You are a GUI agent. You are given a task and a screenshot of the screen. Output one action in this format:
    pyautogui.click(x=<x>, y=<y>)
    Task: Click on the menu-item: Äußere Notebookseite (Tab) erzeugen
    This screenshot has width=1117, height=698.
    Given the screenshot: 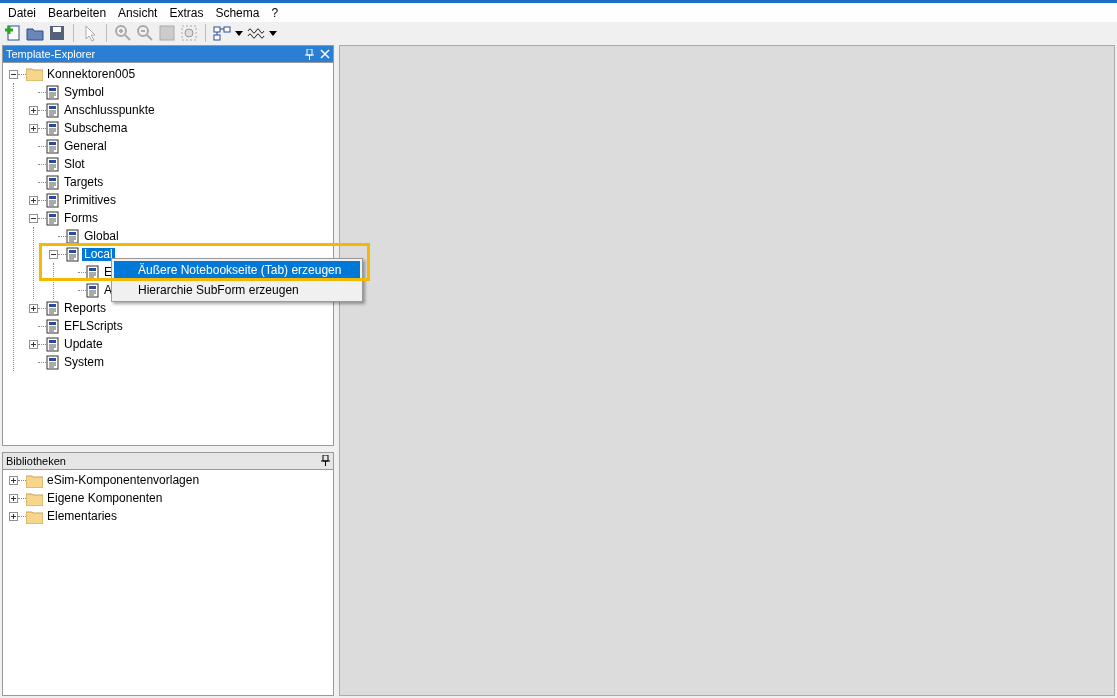 What is the action you would take?
    pyautogui.click(x=237, y=270)
    